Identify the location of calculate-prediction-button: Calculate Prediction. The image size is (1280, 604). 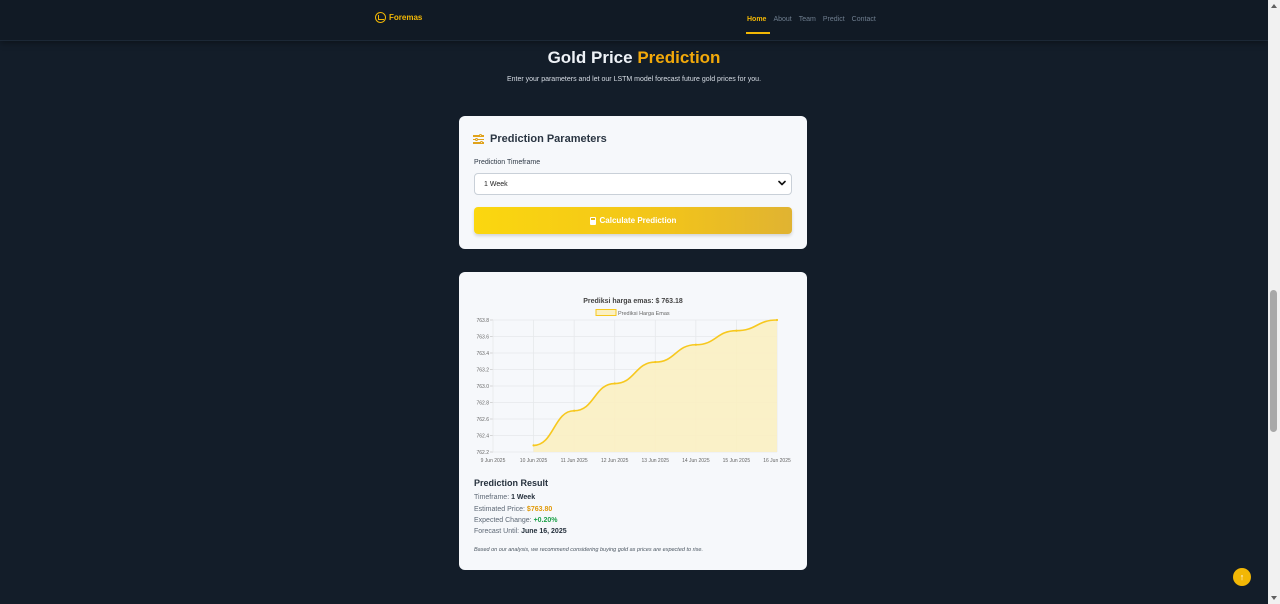
(633, 220).